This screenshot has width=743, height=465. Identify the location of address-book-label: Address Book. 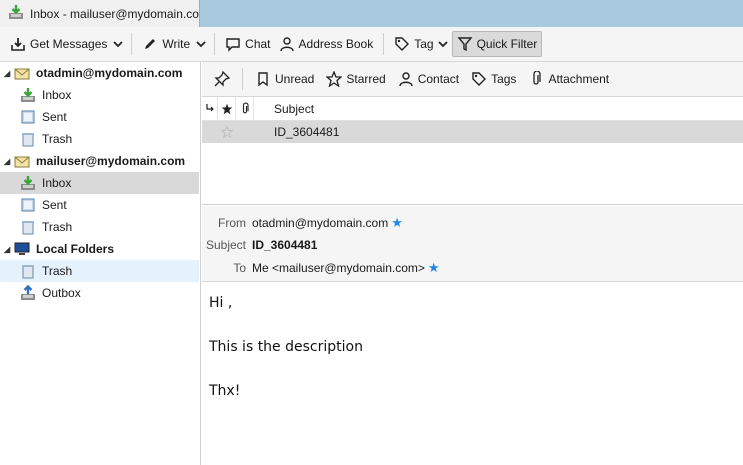
(336, 44).